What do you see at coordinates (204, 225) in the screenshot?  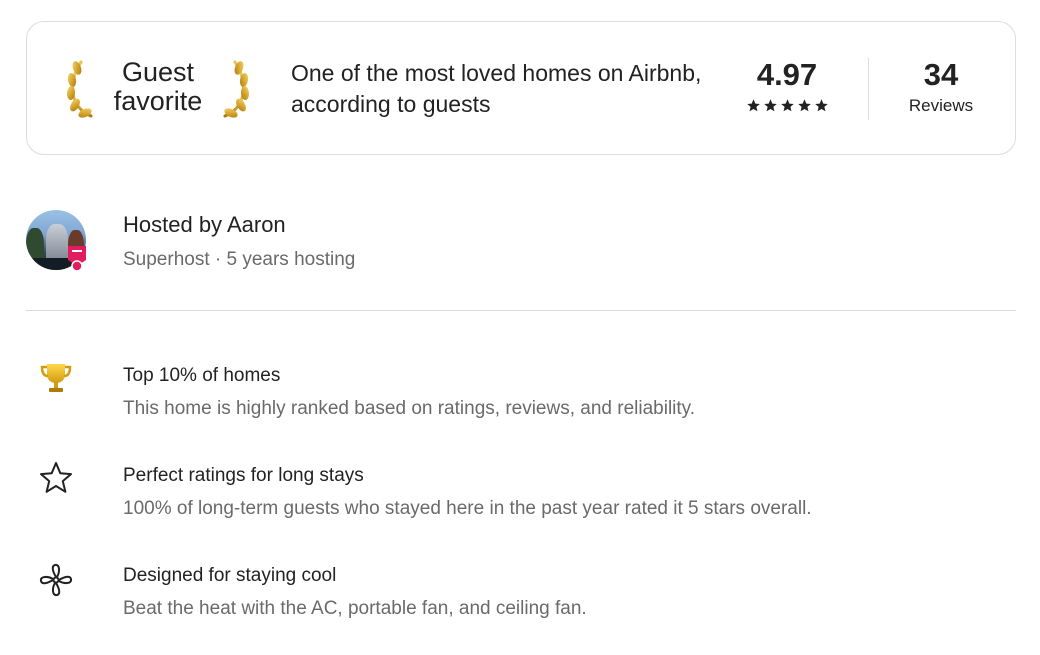 I see `host-name: Hosted by Aaron` at bounding box center [204, 225].